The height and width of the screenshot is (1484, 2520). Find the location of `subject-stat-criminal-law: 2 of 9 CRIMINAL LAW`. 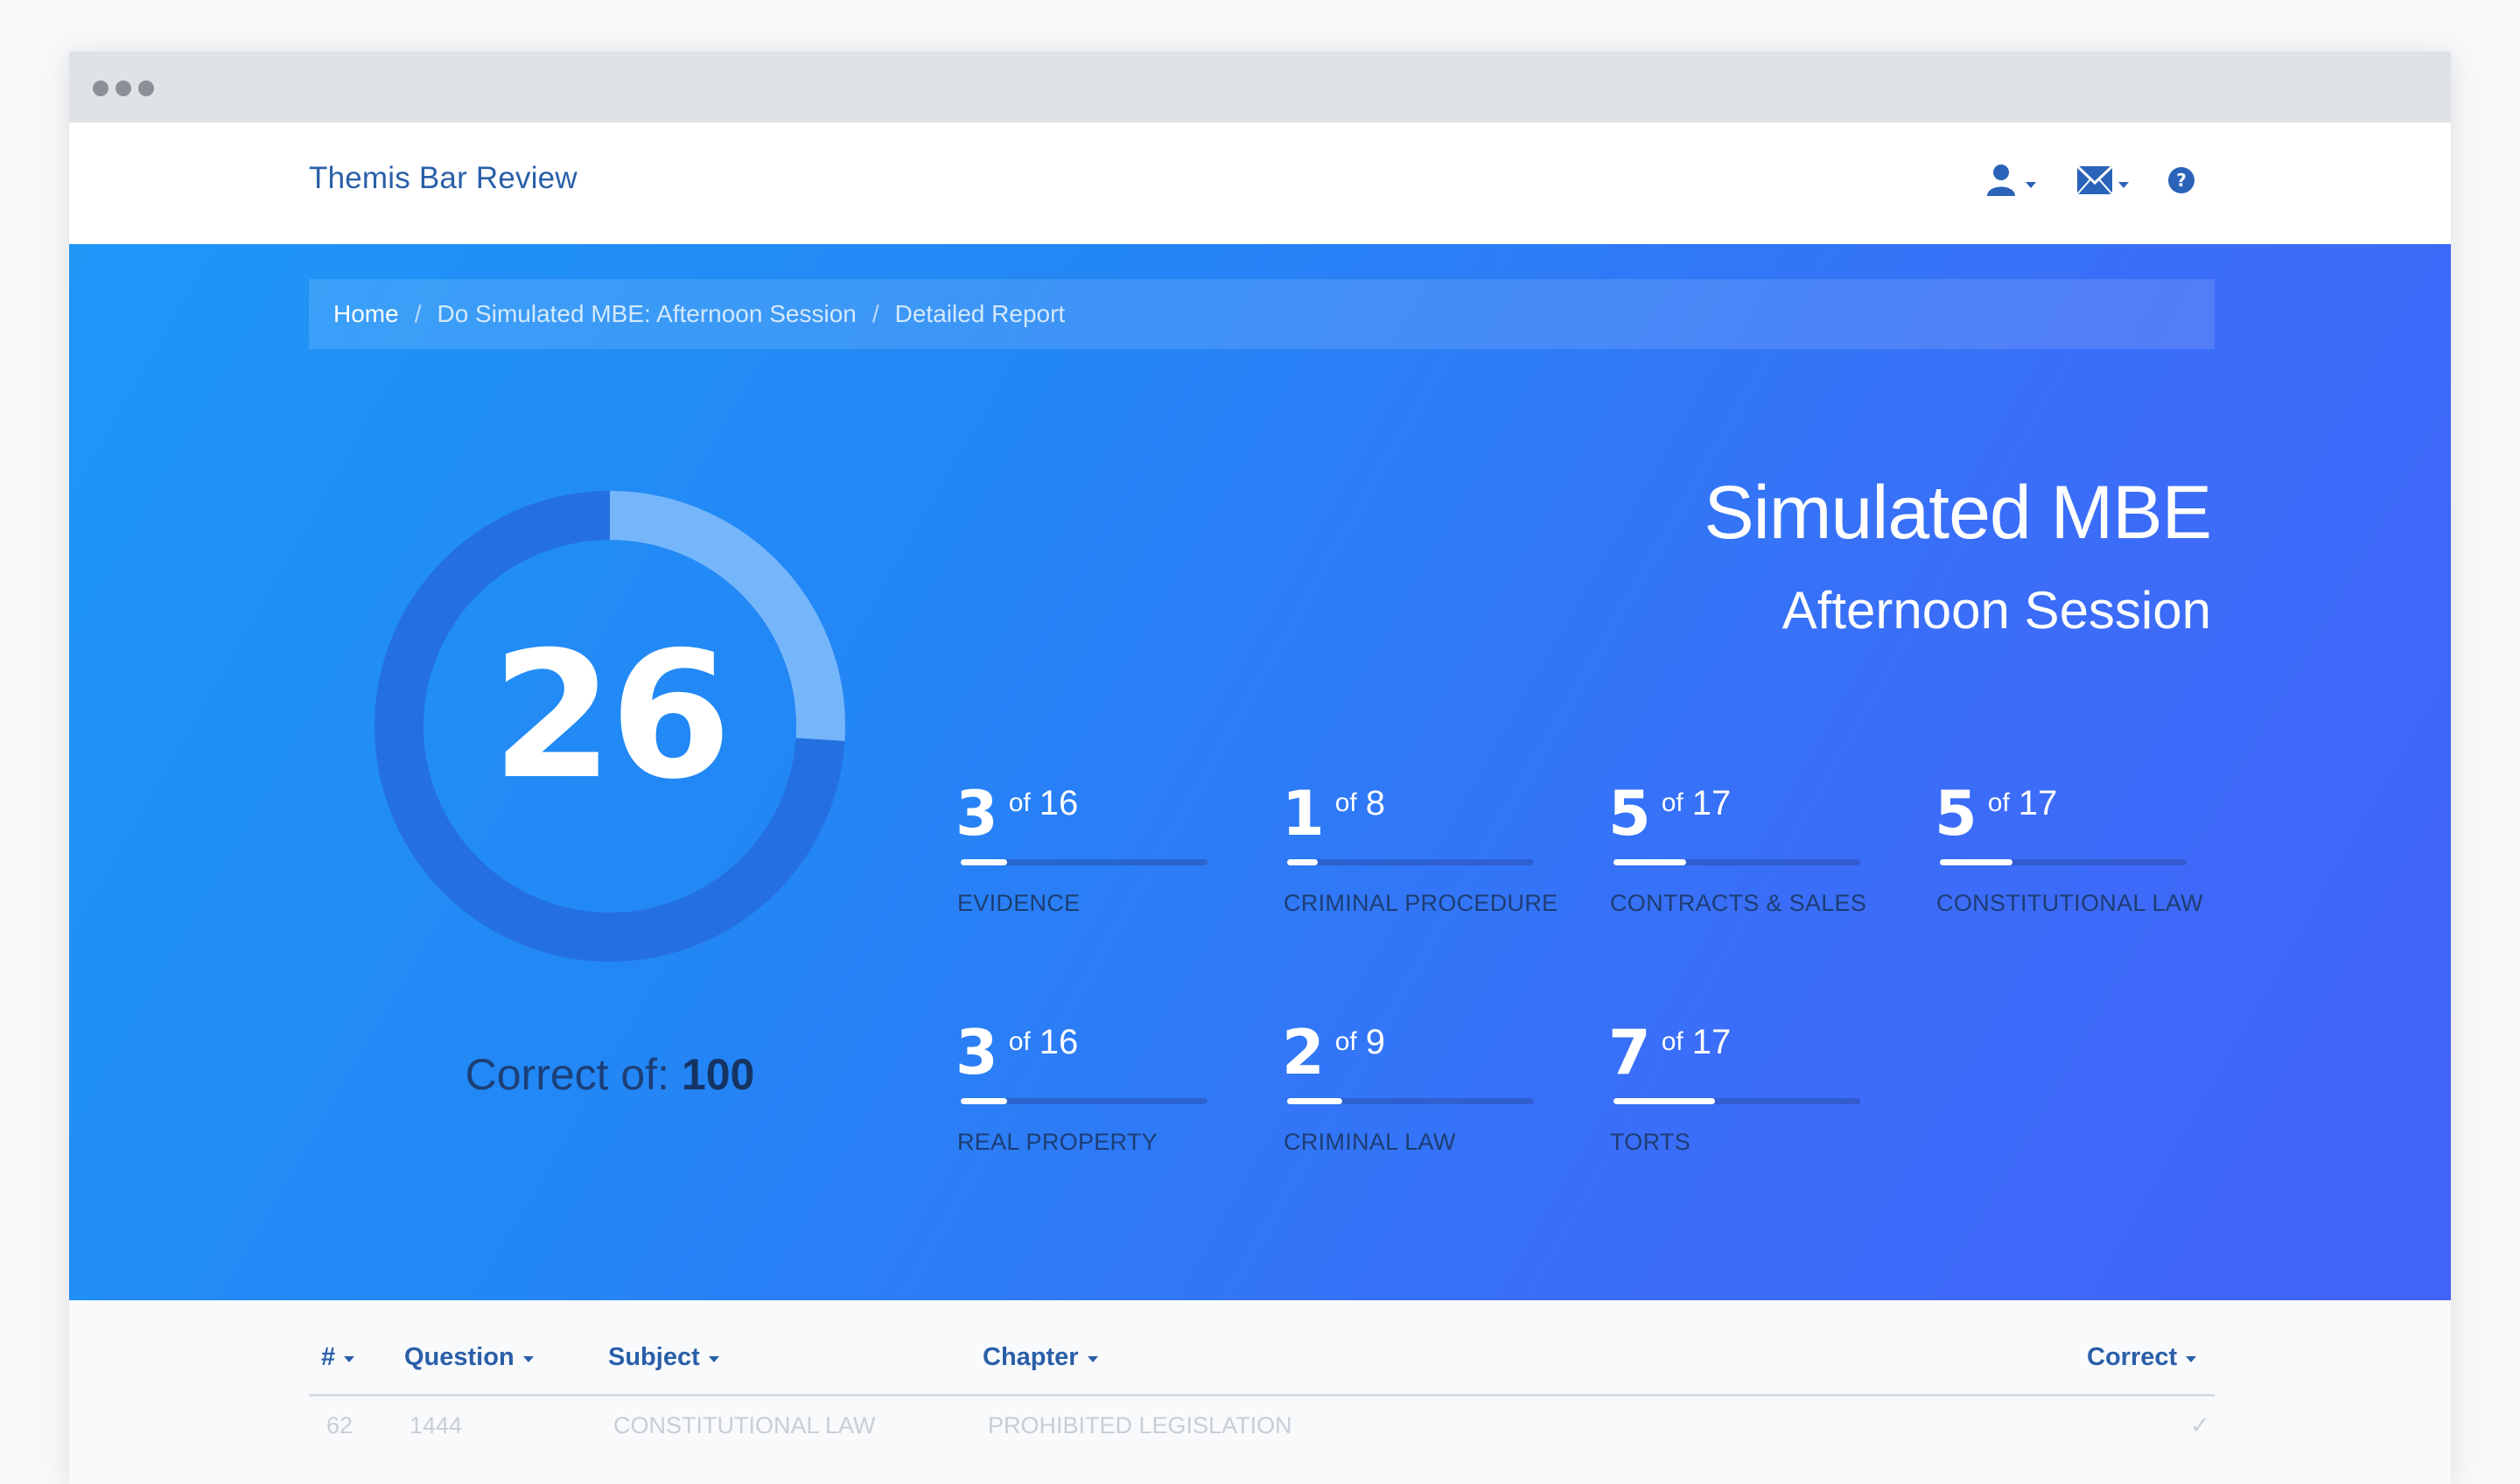

subject-stat-criminal-law: 2 of 9 CRIMINAL LAW is located at coordinates (1409, 1086).